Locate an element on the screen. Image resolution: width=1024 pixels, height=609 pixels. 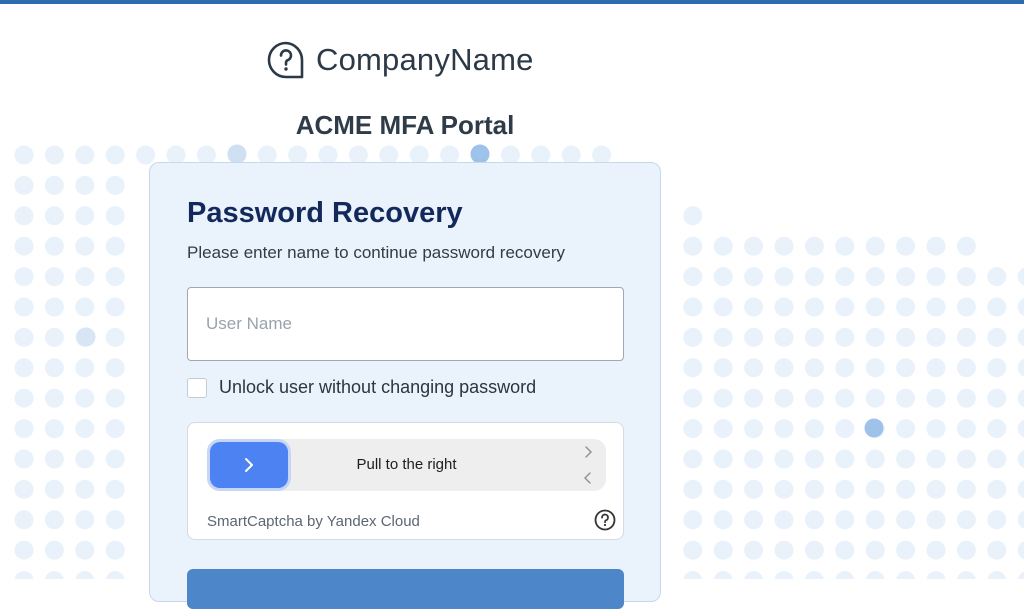
question-circle-icon is located at coordinates (605, 520).